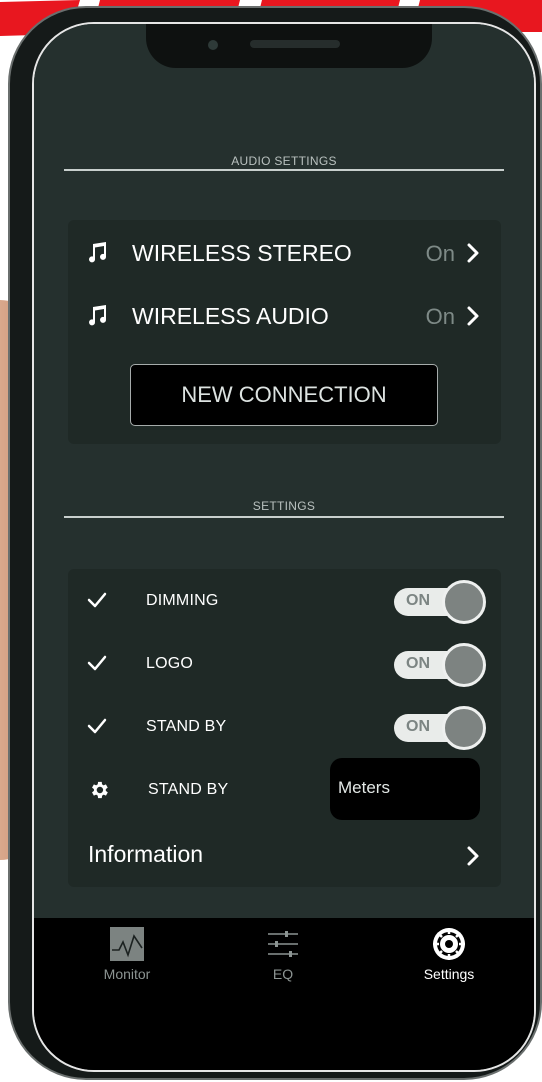 This screenshot has width=542, height=1082. I want to click on phone-notch, so click(289, 46).